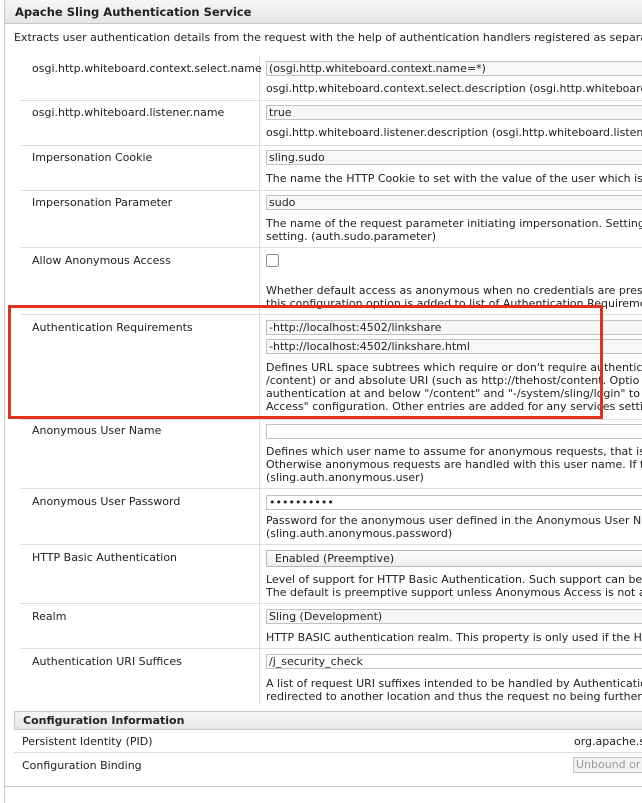 This screenshot has width=642, height=803. Describe the element at coordinates (454, 202) in the screenshot. I see `impersonation-parameter-input: sudo` at that location.